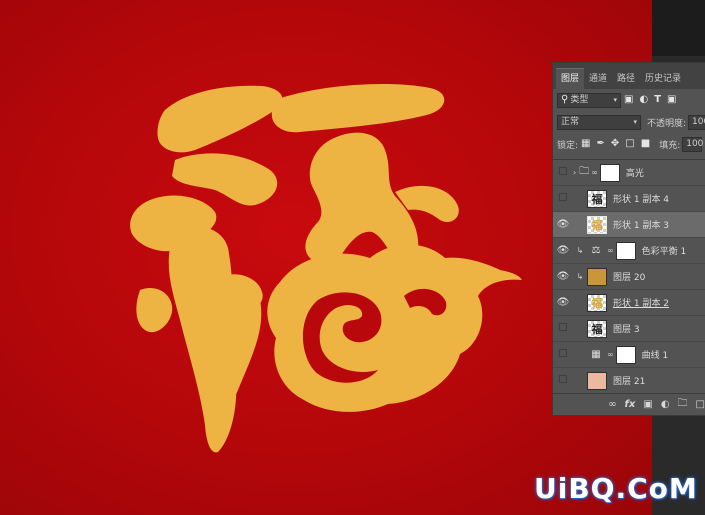  Describe the element at coordinates (579, 99) in the screenshot. I see `layer-filter-label: 类型` at that location.